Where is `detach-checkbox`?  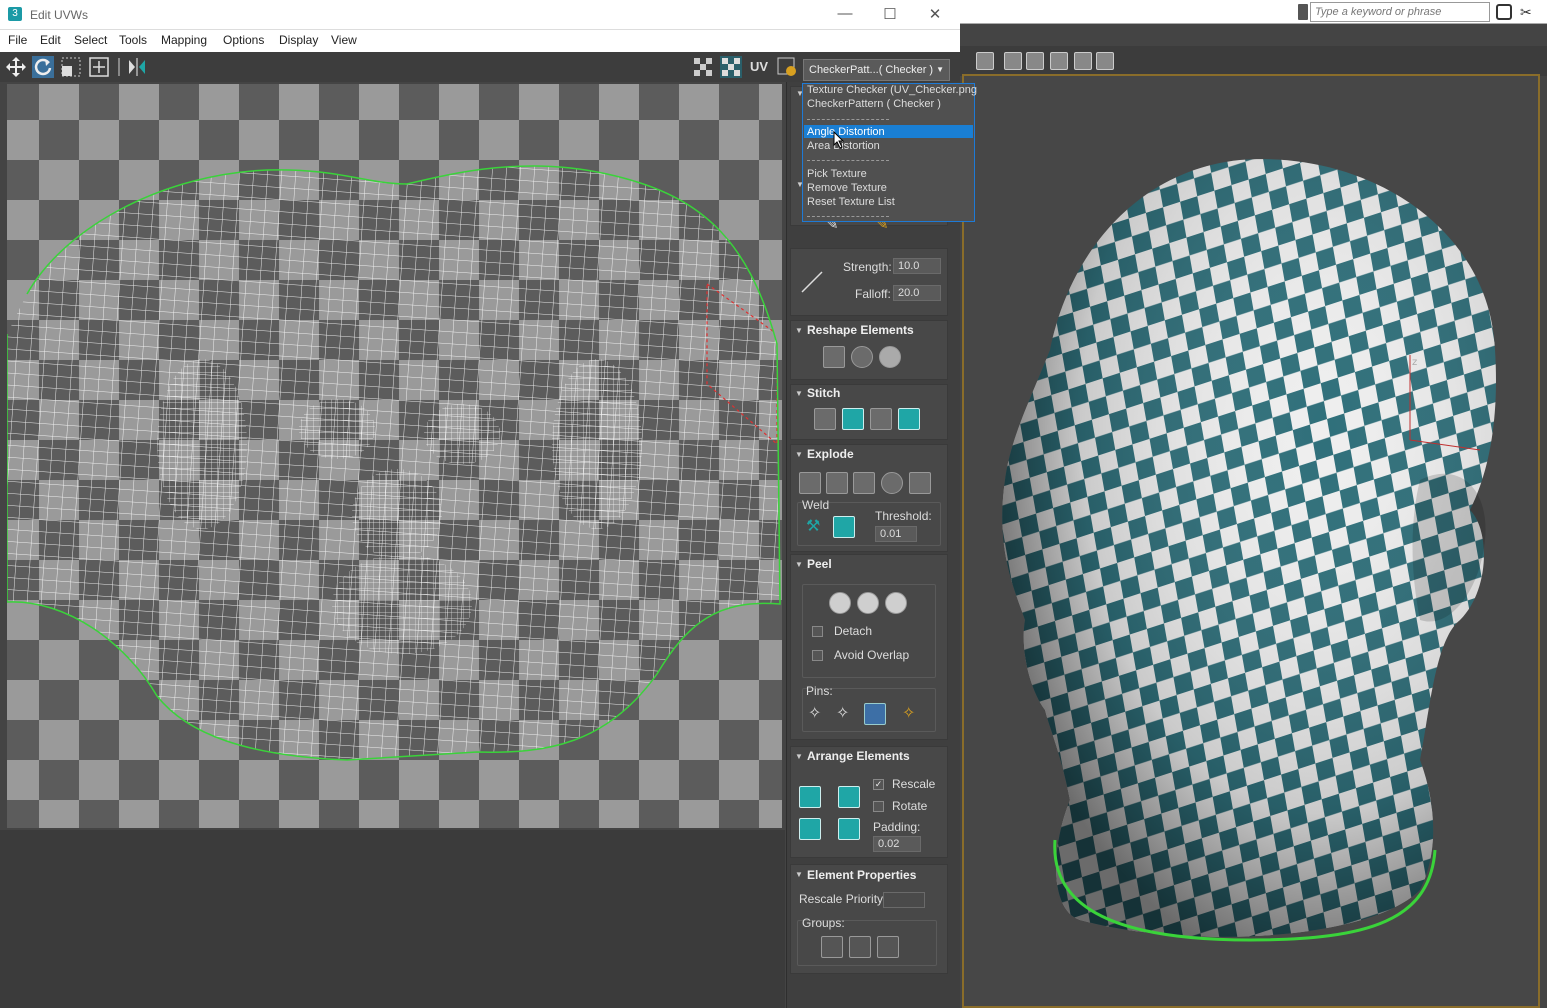 detach-checkbox is located at coordinates (817, 631).